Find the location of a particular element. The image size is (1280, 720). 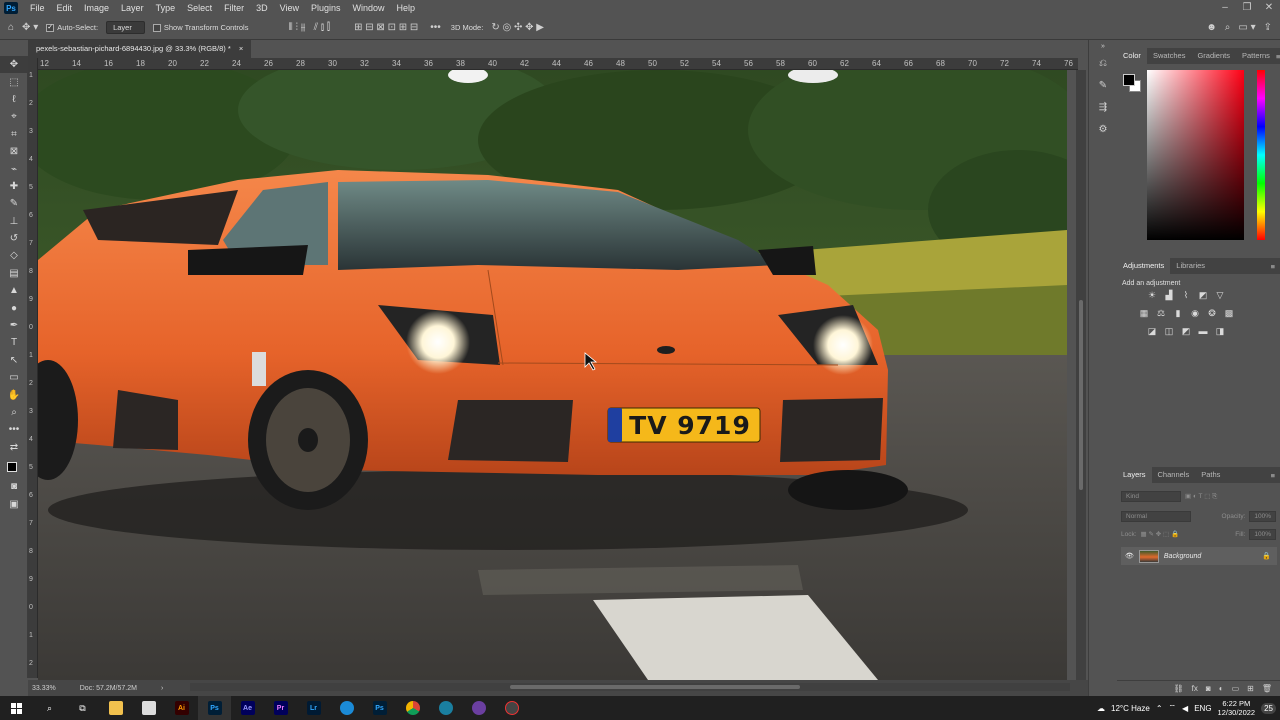

tray-overflow-icon: ⌃ is located at coordinates (1159, 708).